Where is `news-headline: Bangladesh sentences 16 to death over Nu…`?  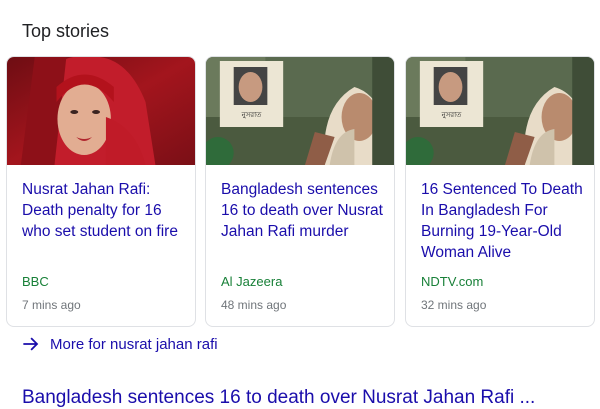
news-headline: Bangladesh sentences 16 to death over Nu… is located at coordinates (302, 210).